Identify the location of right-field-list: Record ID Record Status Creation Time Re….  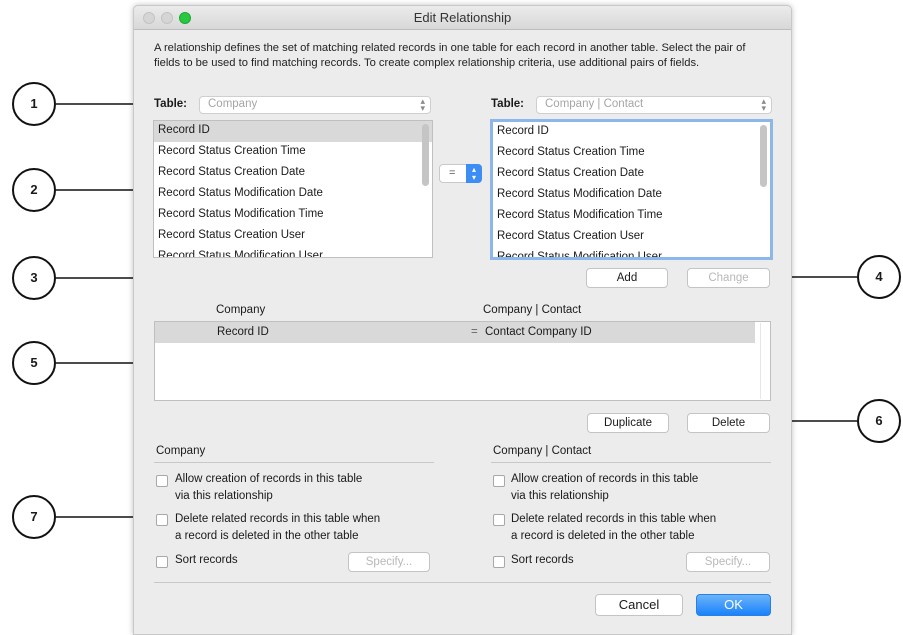
(631, 189).